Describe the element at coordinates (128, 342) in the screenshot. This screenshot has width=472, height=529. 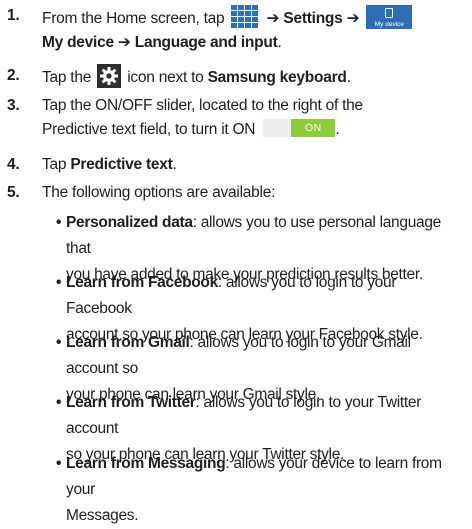
I see `option-title: Learn from Gmail` at that location.